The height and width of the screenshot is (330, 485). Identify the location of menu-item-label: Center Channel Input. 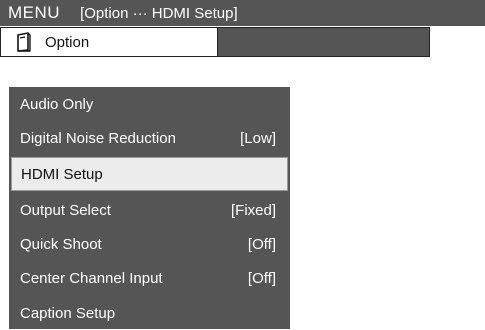
(91, 278).